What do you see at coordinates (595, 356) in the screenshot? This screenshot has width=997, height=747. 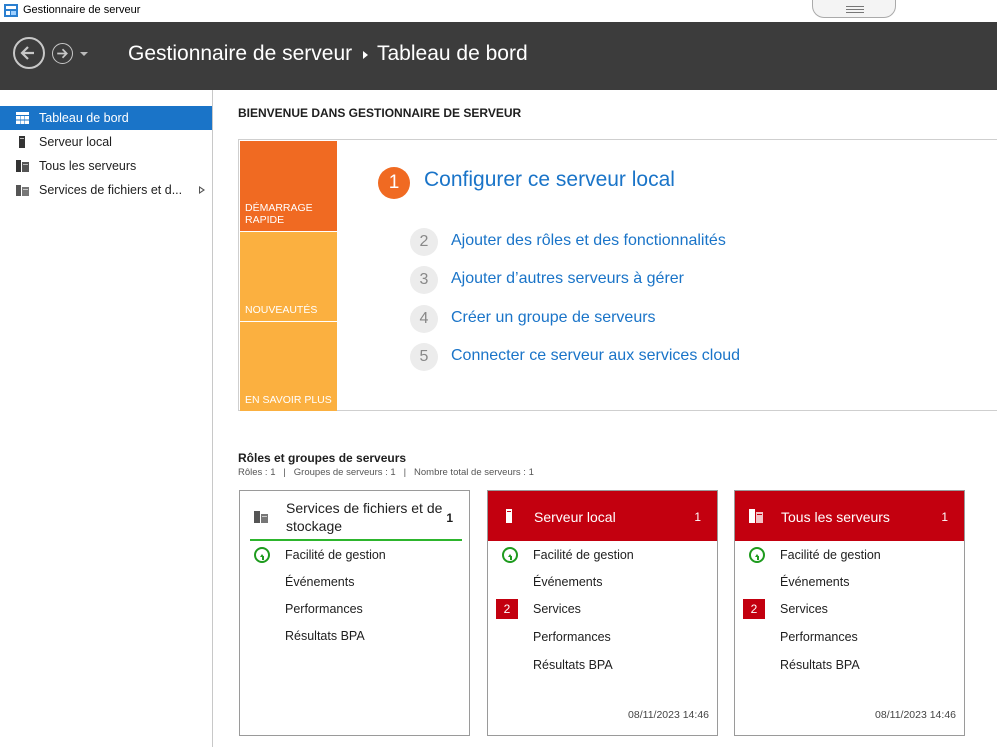 I see `step-link: Connecter ce serveur aux services cloud` at bounding box center [595, 356].